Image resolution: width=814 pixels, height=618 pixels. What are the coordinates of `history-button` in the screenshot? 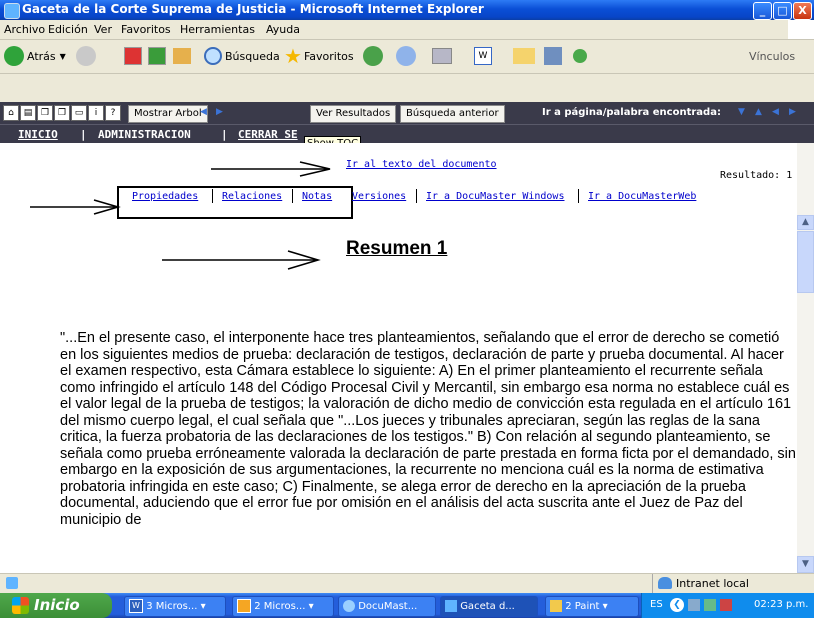 It's located at (407, 56).